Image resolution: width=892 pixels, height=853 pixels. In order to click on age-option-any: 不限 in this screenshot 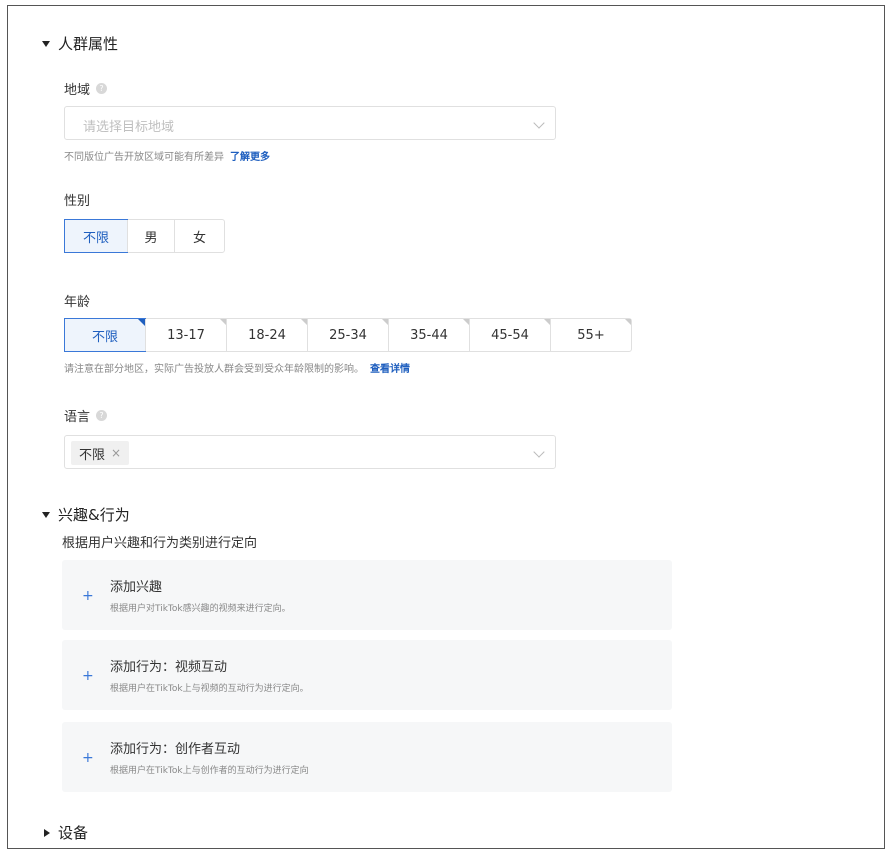, I will do `click(105, 335)`.